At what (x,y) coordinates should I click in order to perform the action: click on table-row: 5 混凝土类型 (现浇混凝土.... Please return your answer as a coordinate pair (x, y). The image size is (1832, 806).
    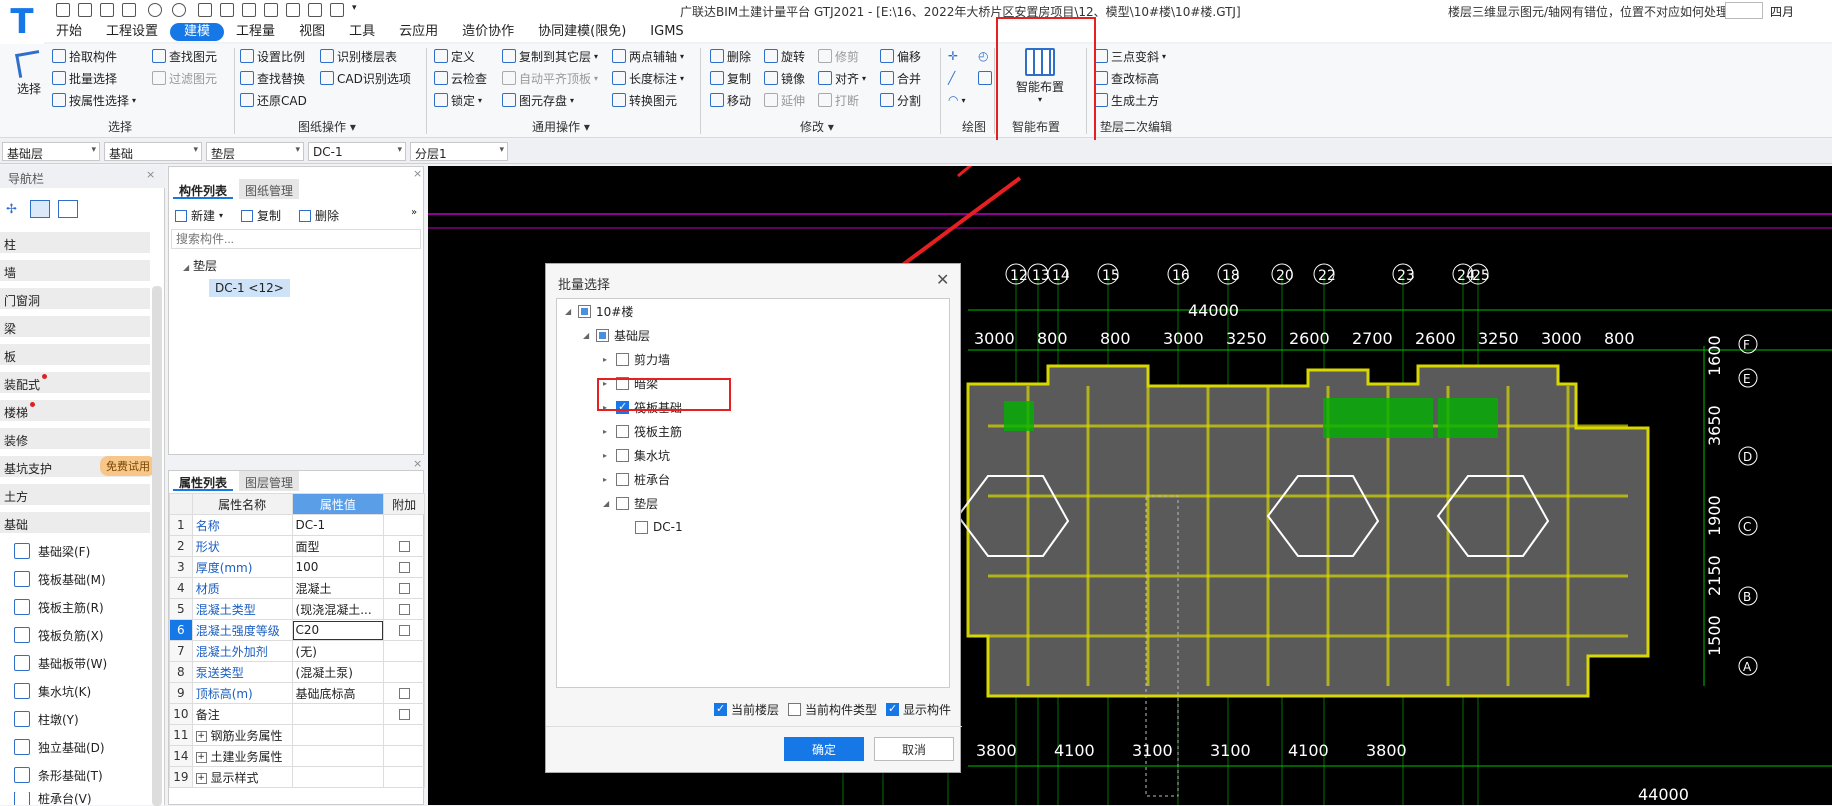
    Looking at the image, I should click on (297, 609).